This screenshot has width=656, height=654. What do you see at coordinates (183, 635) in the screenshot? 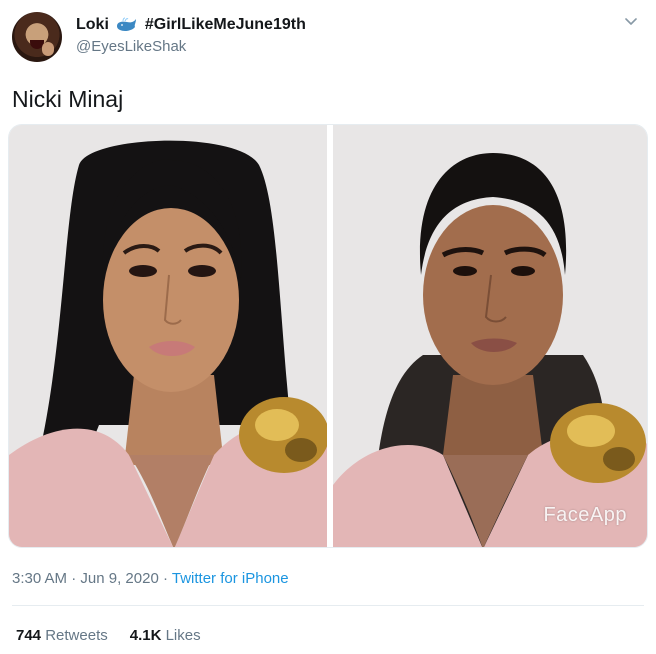
I see `likes-label: Likes` at bounding box center [183, 635].